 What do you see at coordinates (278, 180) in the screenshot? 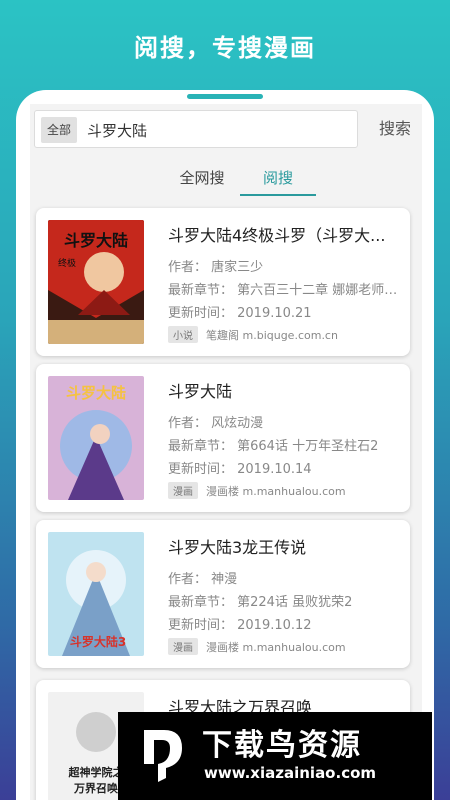
I see `tab-yuesou: 阅搜` at bounding box center [278, 180].